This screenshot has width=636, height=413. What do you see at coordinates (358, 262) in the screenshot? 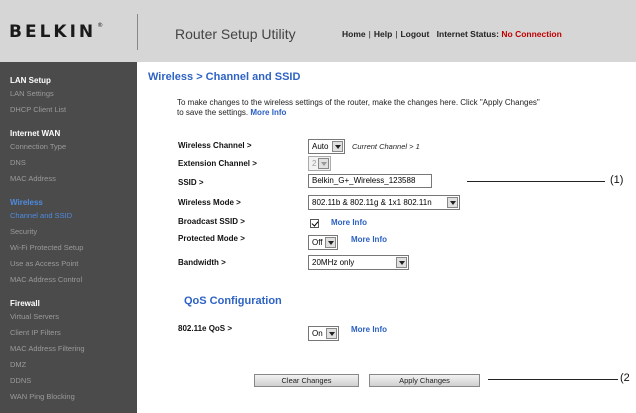
I see `bandwidth-select: 20MHz only` at bounding box center [358, 262].